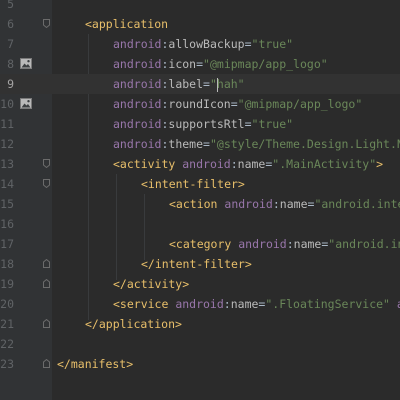 This screenshot has height=400, width=400. Describe the element at coordinates (10, 64) in the screenshot. I see `line-number: 8` at that location.